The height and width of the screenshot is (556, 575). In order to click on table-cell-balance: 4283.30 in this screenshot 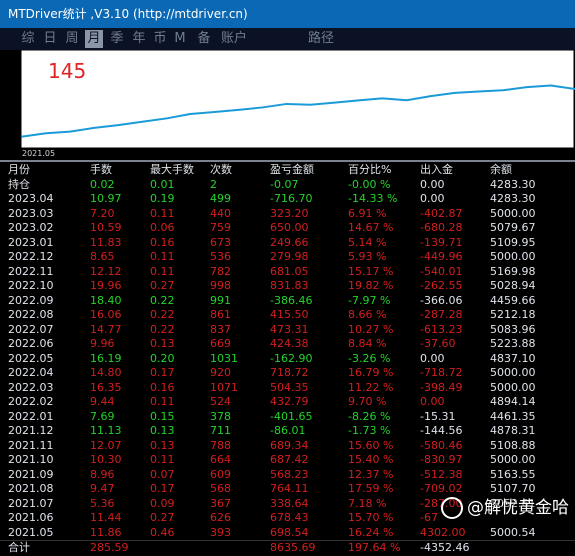, I will do `click(513, 184)`.